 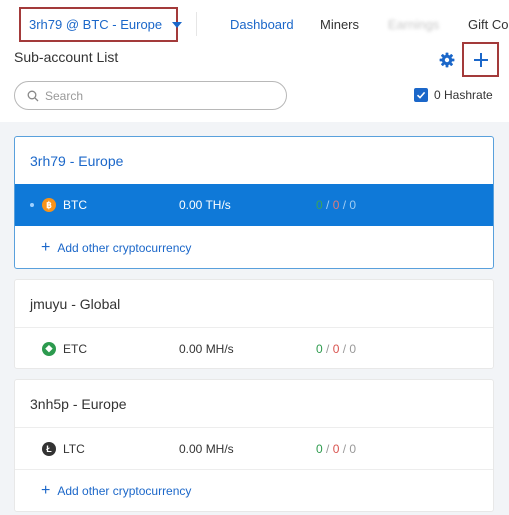 What do you see at coordinates (463, 95) in the screenshot?
I see `hashrate-label: 0 Hashrate` at bounding box center [463, 95].